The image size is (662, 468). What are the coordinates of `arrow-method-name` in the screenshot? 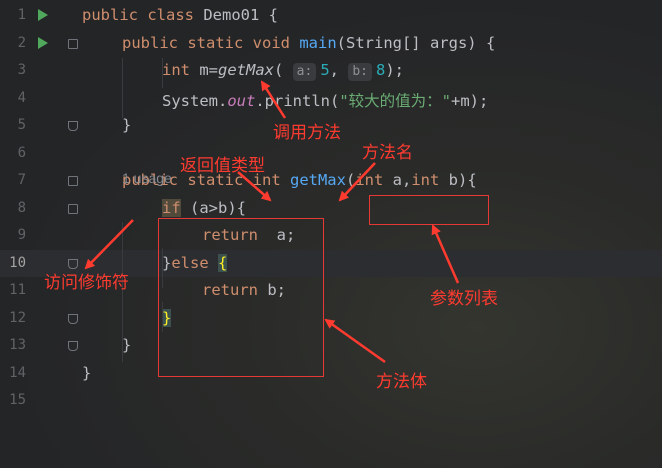 It's located at (357, 182).